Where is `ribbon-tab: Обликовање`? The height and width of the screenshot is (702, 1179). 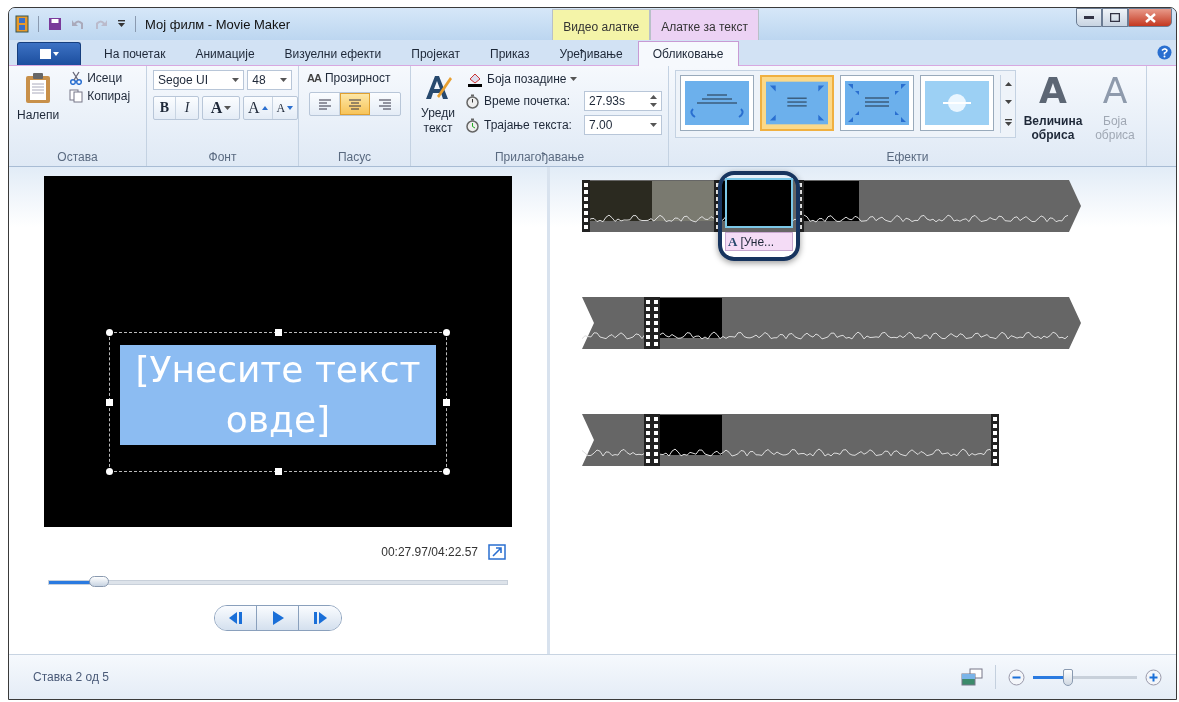 ribbon-tab: Обликовање is located at coordinates (688, 53).